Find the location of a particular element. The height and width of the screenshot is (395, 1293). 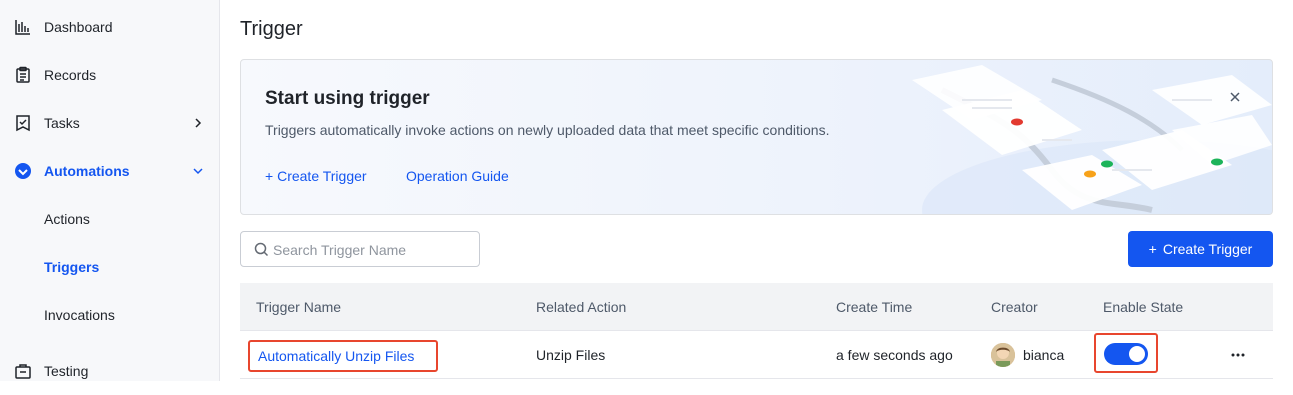

testing-icon is located at coordinates (23, 371).